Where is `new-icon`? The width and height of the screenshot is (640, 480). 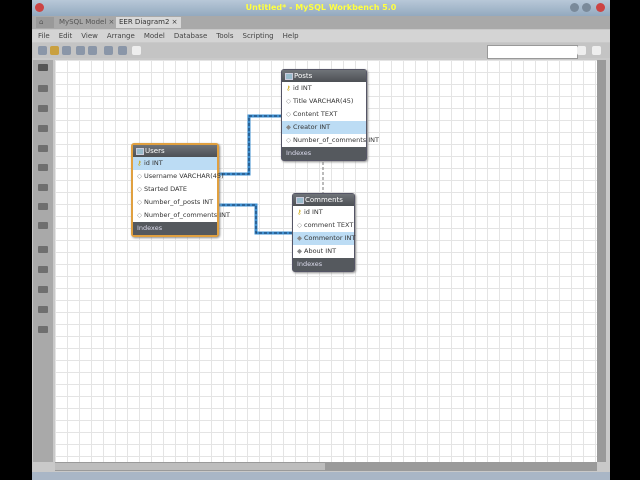
new-icon is located at coordinates (42, 50).